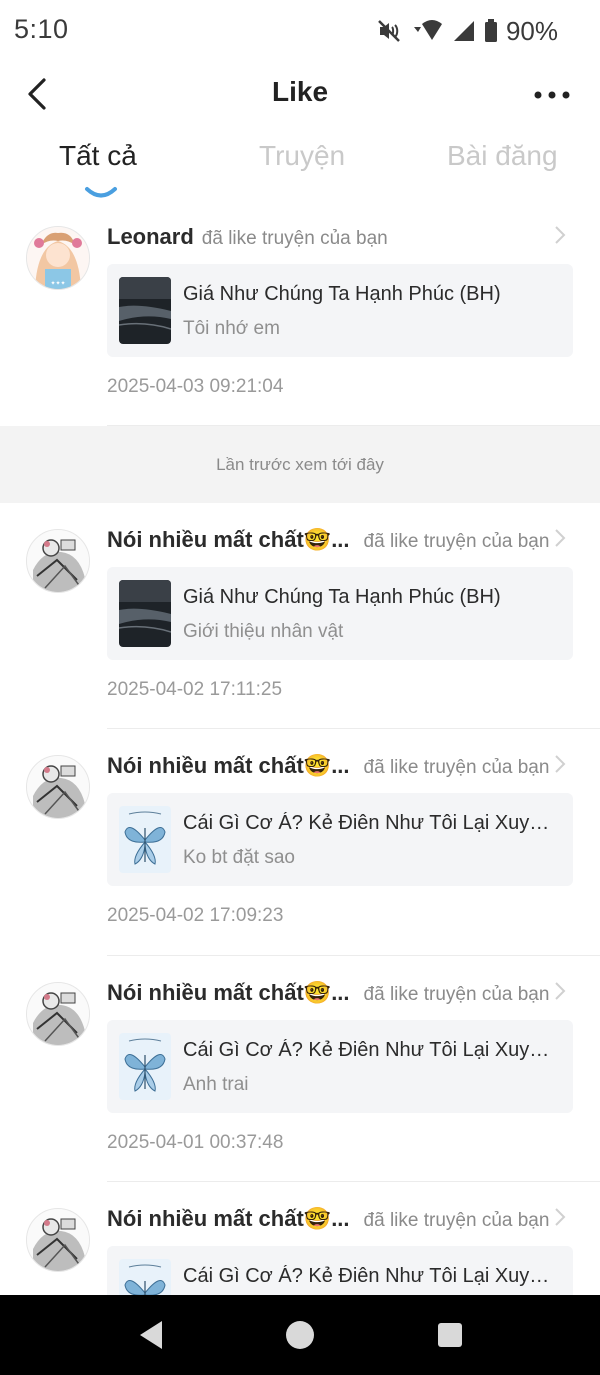 The height and width of the screenshot is (1375, 600). What do you see at coordinates (490, 30) in the screenshot?
I see `battery-icon` at bounding box center [490, 30].